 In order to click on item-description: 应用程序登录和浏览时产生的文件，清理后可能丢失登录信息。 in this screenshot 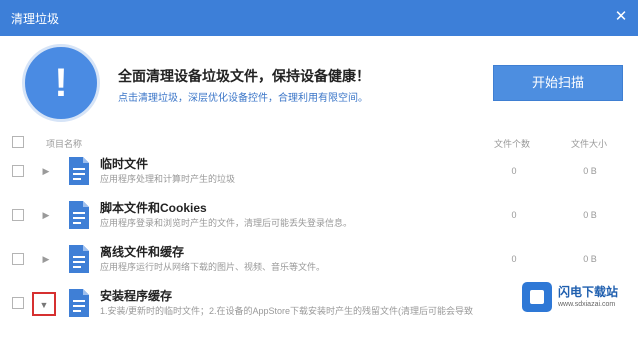, I will do `click(226, 223)`.